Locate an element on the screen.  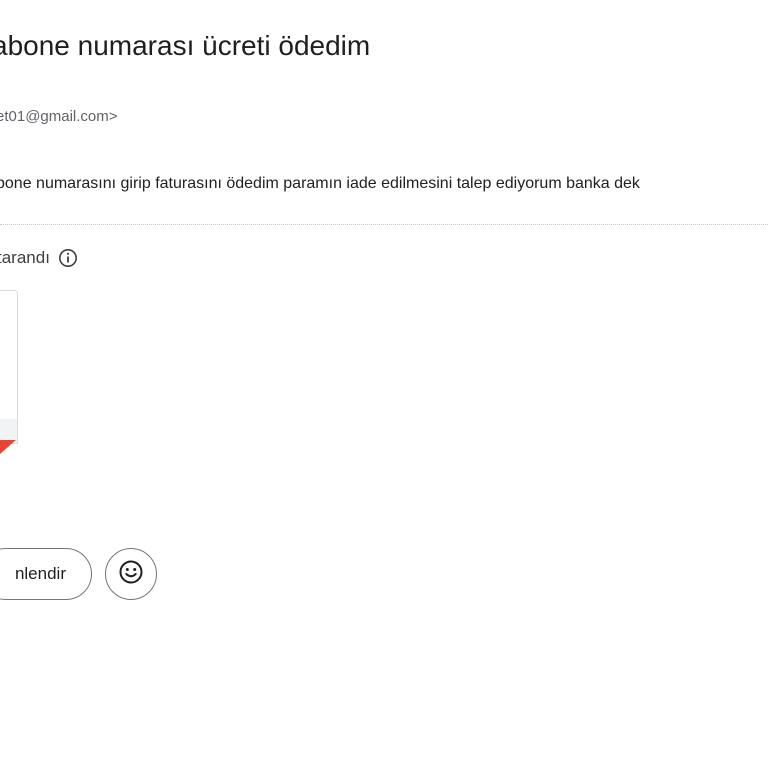
attachment-scan-status: tarandı is located at coordinates (39, 258).